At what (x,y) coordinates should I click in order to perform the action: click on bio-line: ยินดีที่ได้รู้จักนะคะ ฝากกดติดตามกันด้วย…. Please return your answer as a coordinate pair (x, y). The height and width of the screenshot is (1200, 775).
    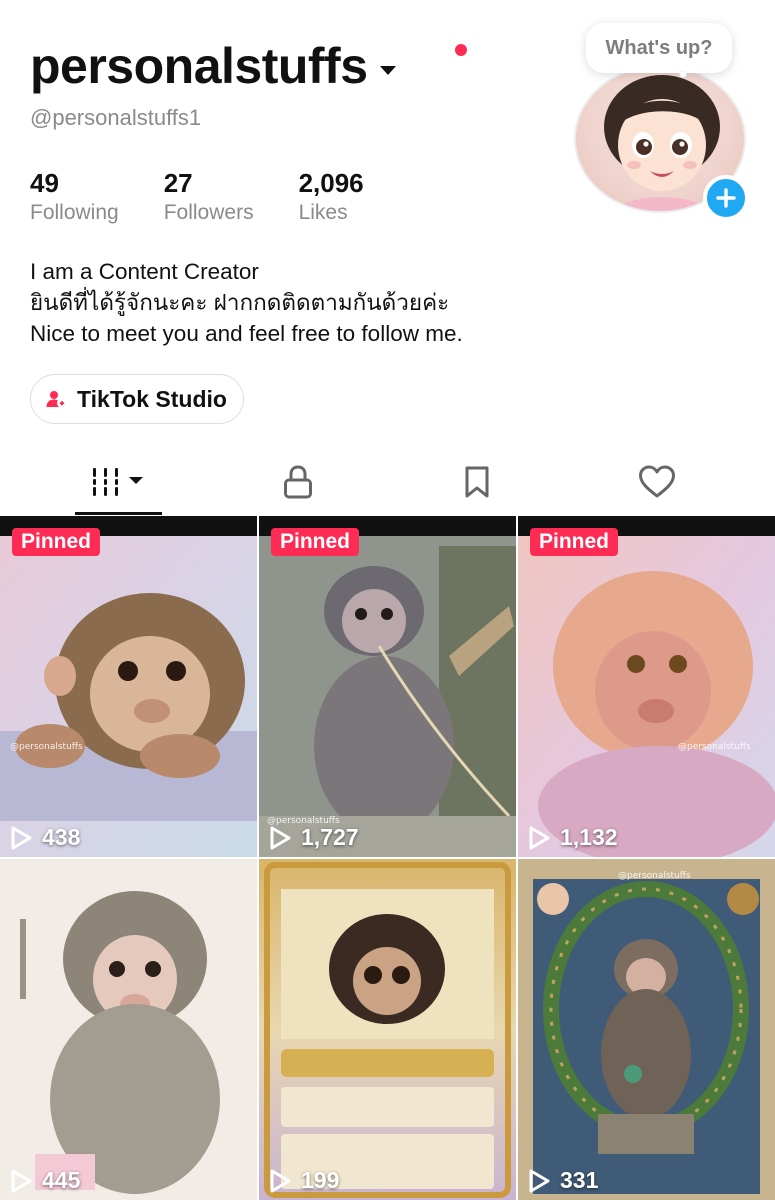
    Looking at the image, I should click on (240, 302).